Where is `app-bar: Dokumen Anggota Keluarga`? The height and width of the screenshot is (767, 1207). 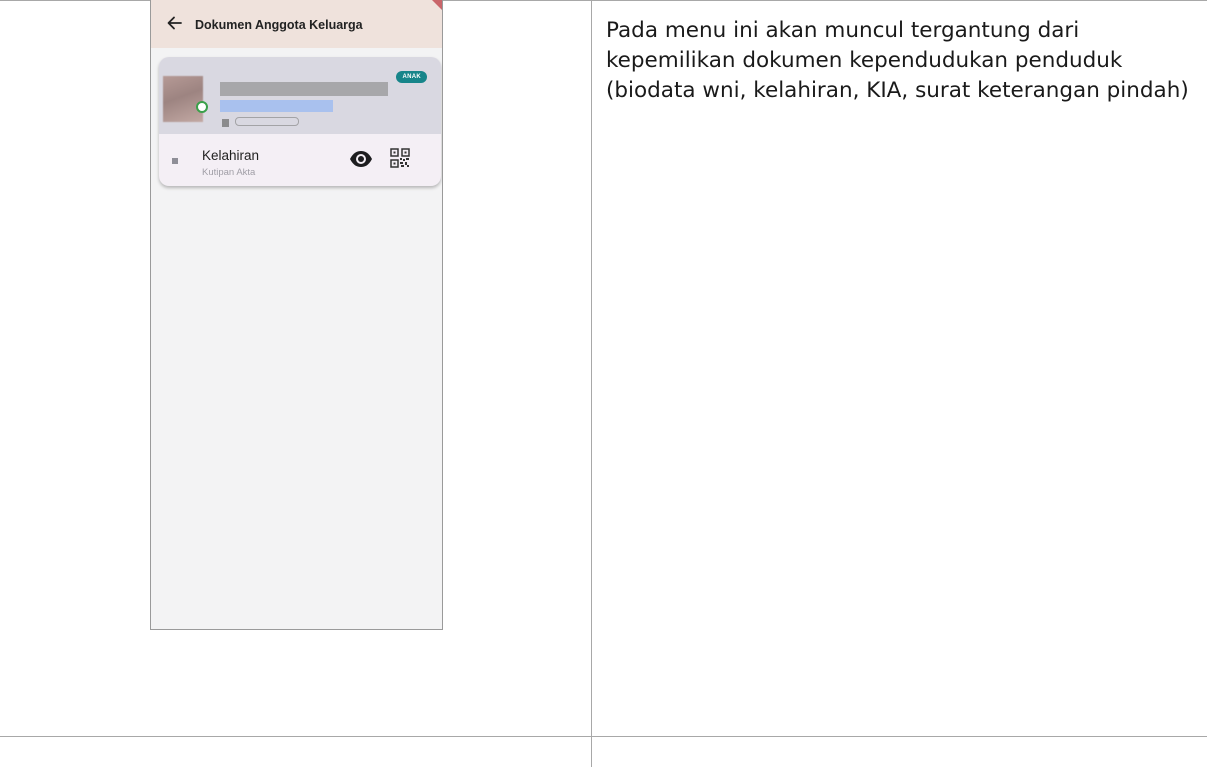
app-bar: Dokumen Anggota Keluarga is located at coordinates (296, 24).